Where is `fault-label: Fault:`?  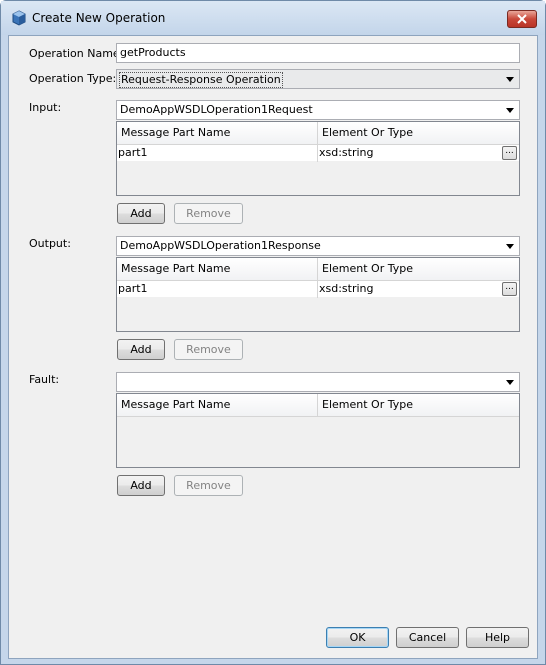 fault-label: Fault: is located at coordinates (44, 379).